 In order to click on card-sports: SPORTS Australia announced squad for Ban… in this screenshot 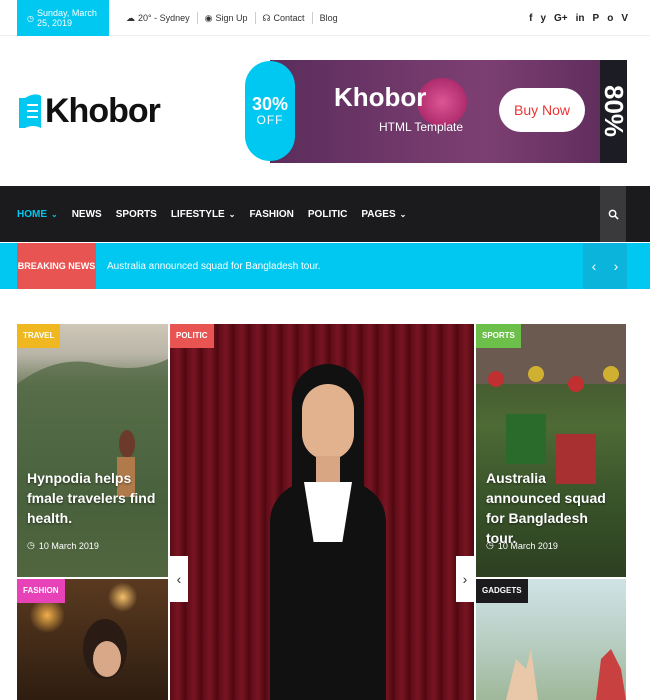, I will do `click(551, 450)`.